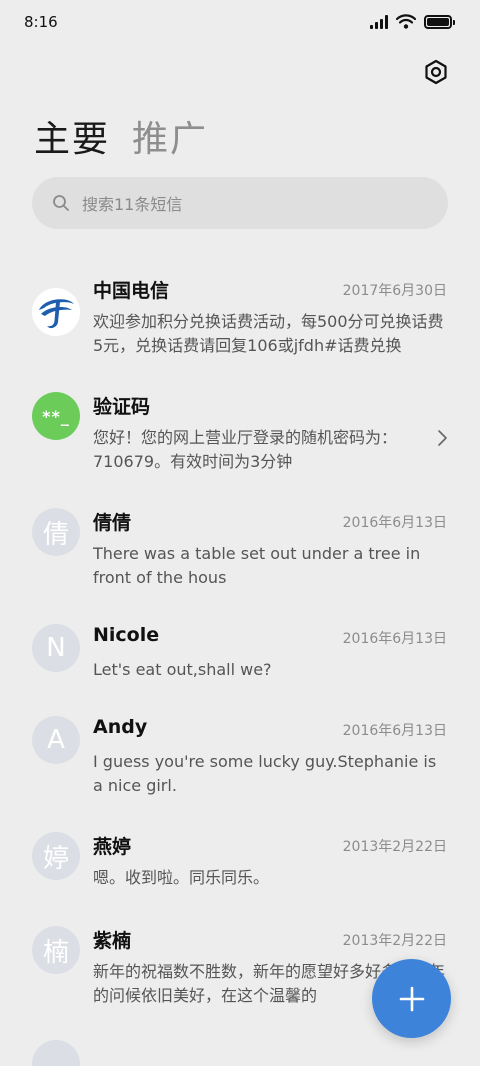  What do you see at coordinates (121, 136) in the screenshot?
I see `tab-bar: 主要 推广` at bounding box center [121, 136].